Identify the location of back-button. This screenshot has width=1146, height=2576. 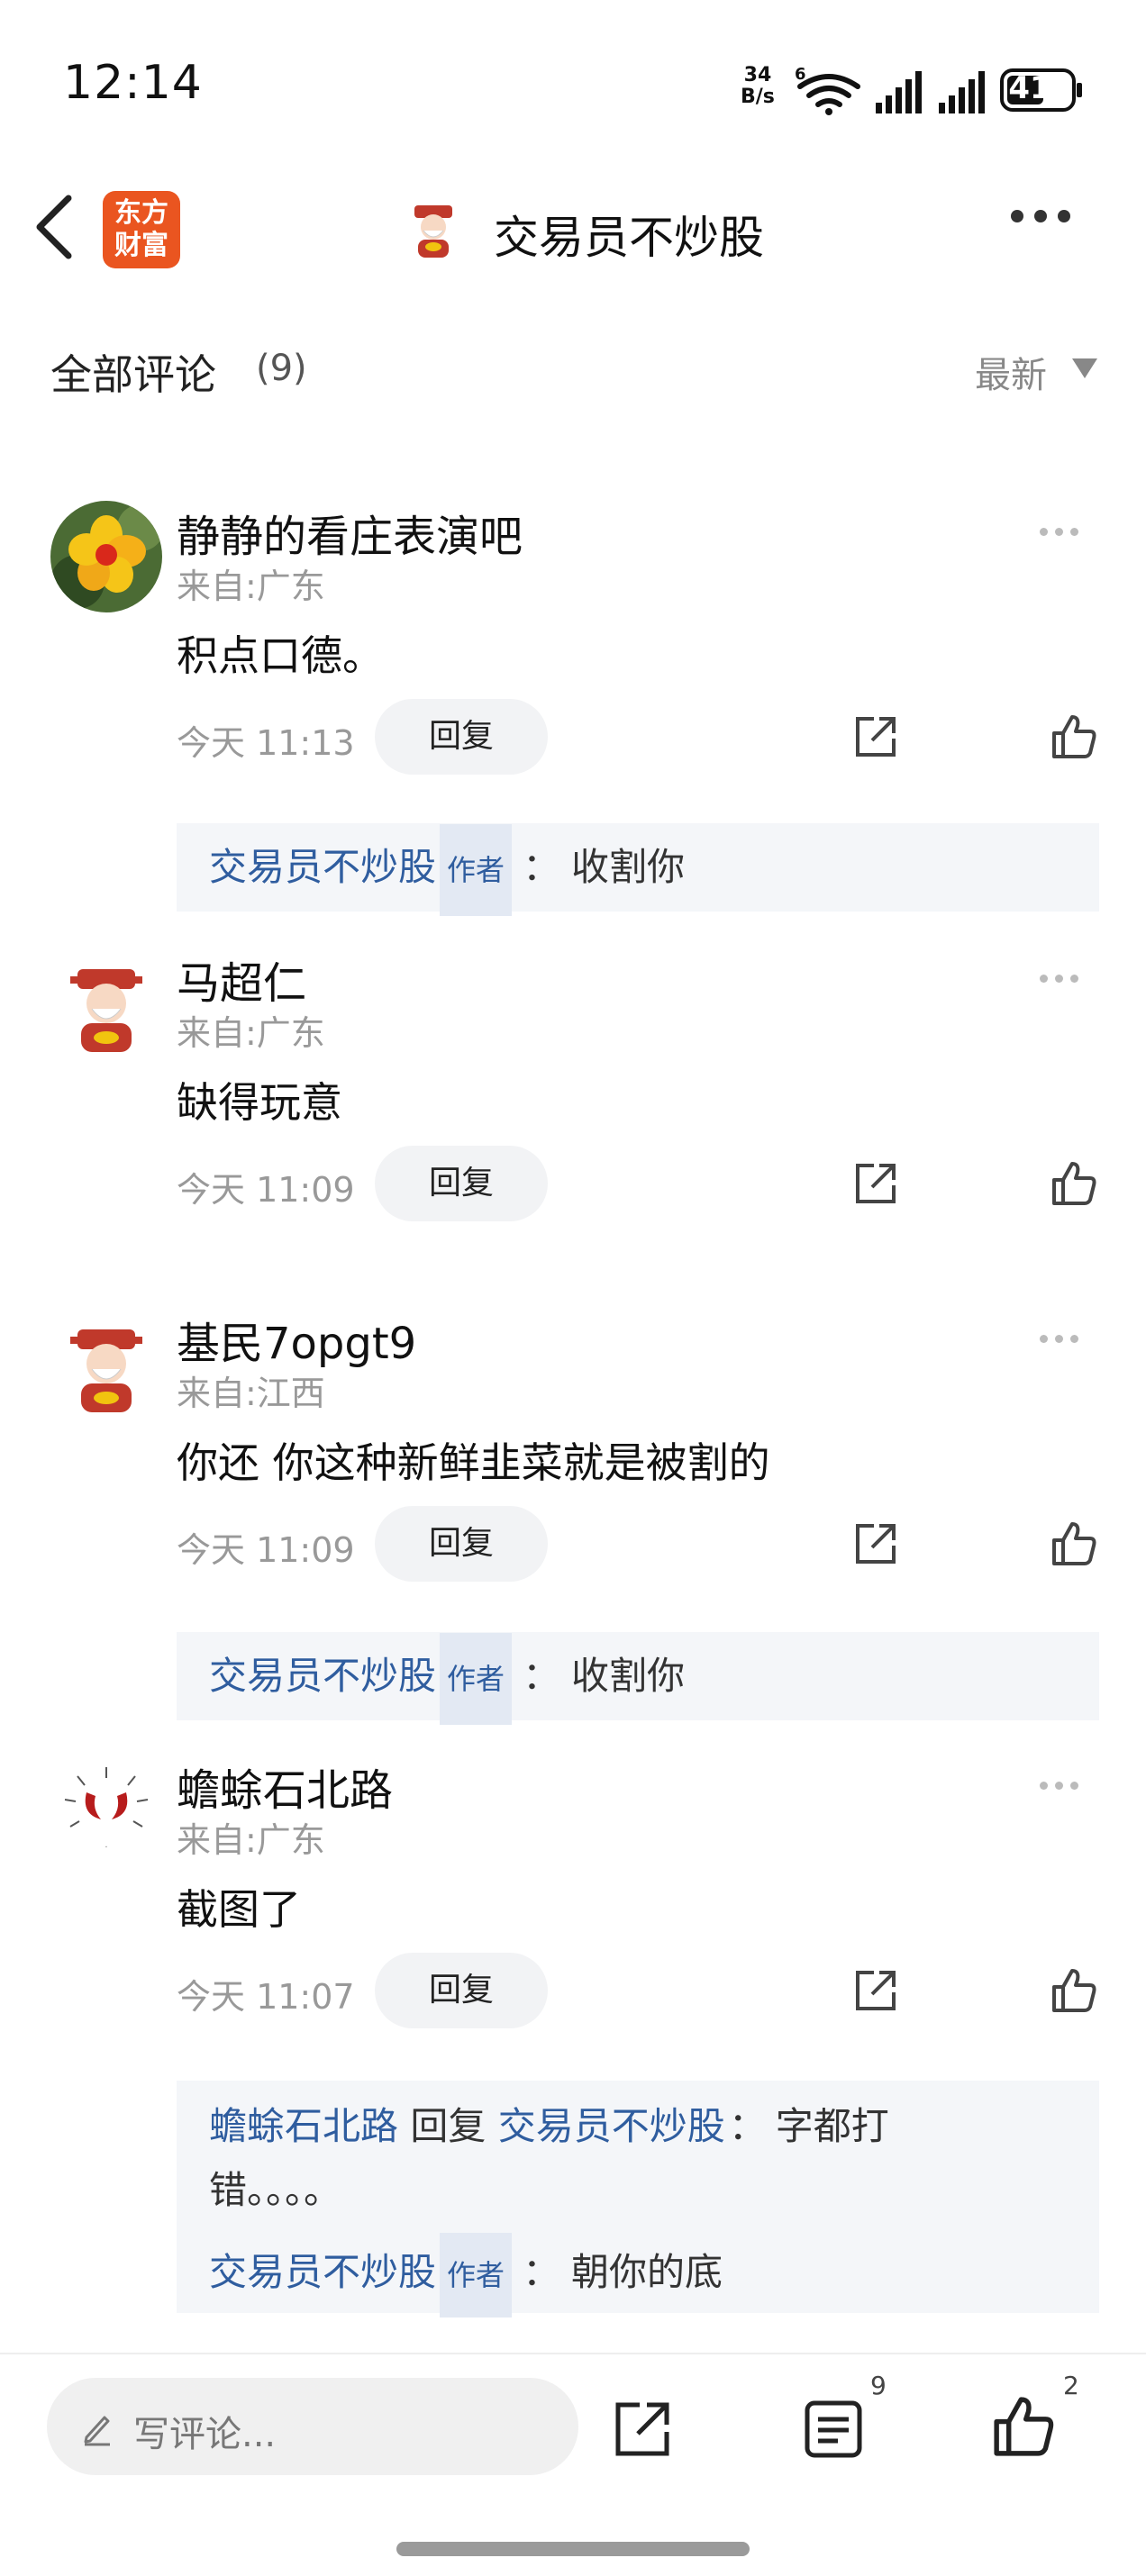
(54, 227).